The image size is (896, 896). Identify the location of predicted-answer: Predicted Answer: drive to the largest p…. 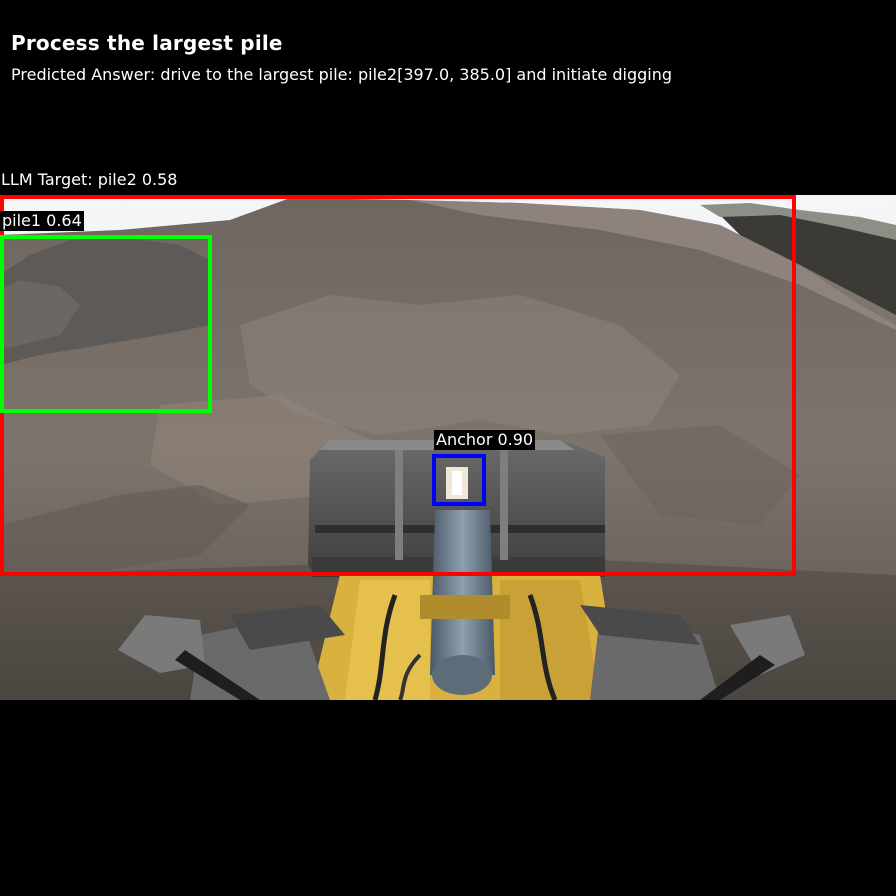
(342, 74).